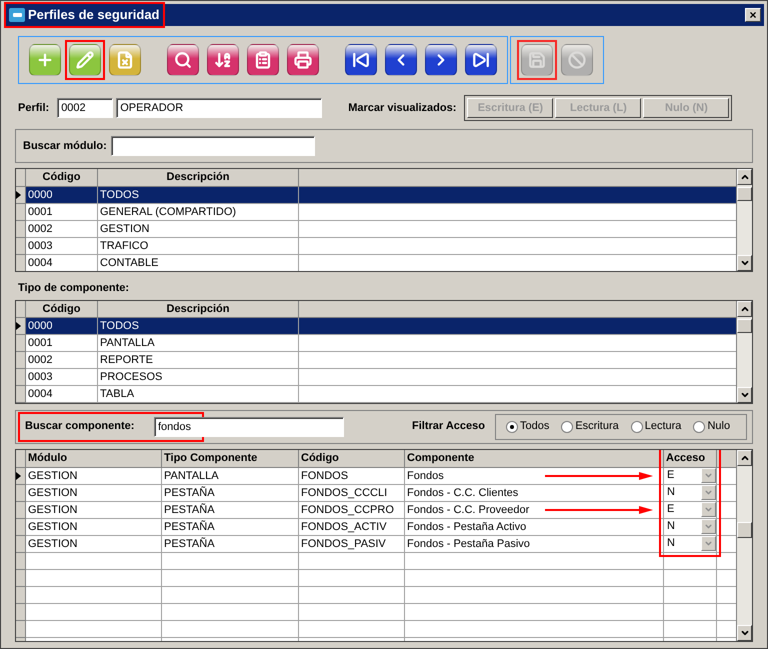  What do you see at coordinates (183, 60) in the screenshot?
I see `search-icon` at bounding box center [183, 60].